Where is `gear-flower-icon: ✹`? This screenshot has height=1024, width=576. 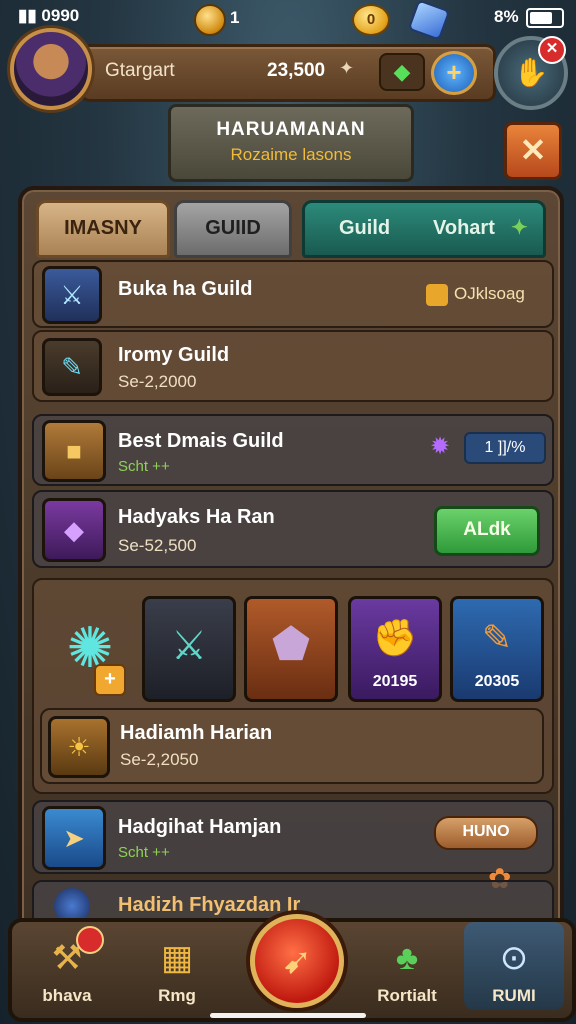 gear-flower-icon: ✹ is located at coordinates (440, 446).